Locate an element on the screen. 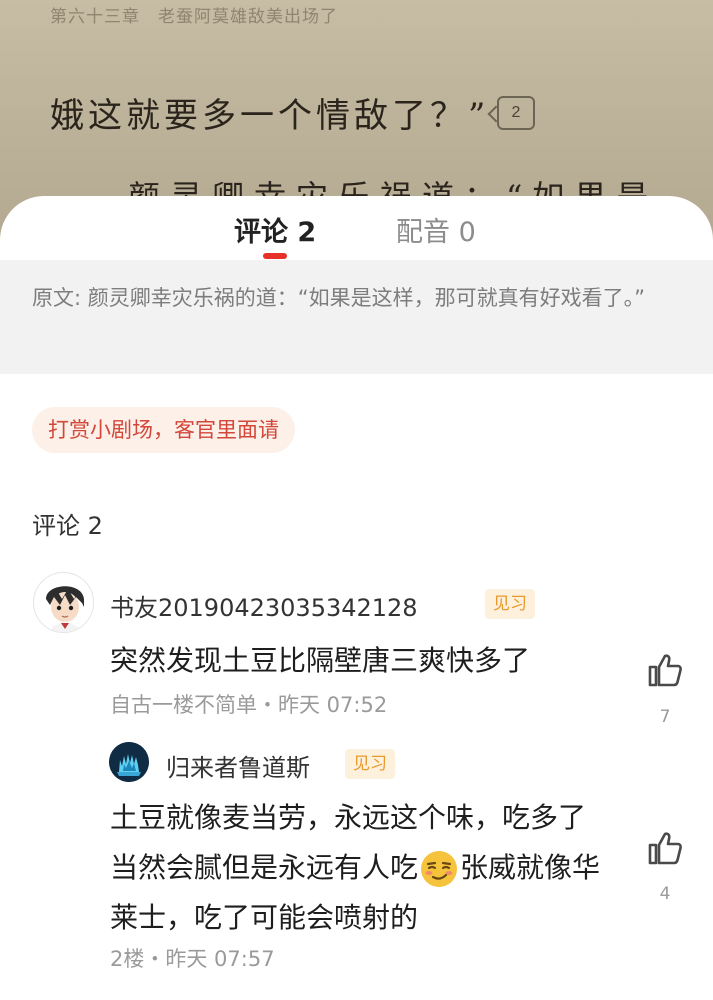 The image size is (713, 1000). anime-boy-avatar-icon is located at coordinates (63, 602).